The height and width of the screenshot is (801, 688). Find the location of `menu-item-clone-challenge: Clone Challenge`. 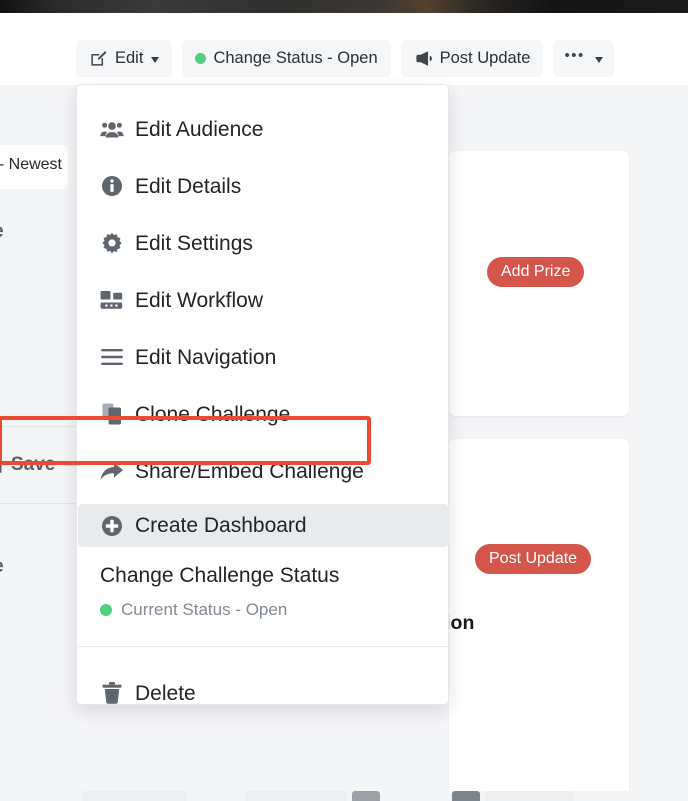

menu-item-clone-challenge: Clone Challenge is located at coordinates (263, 414).